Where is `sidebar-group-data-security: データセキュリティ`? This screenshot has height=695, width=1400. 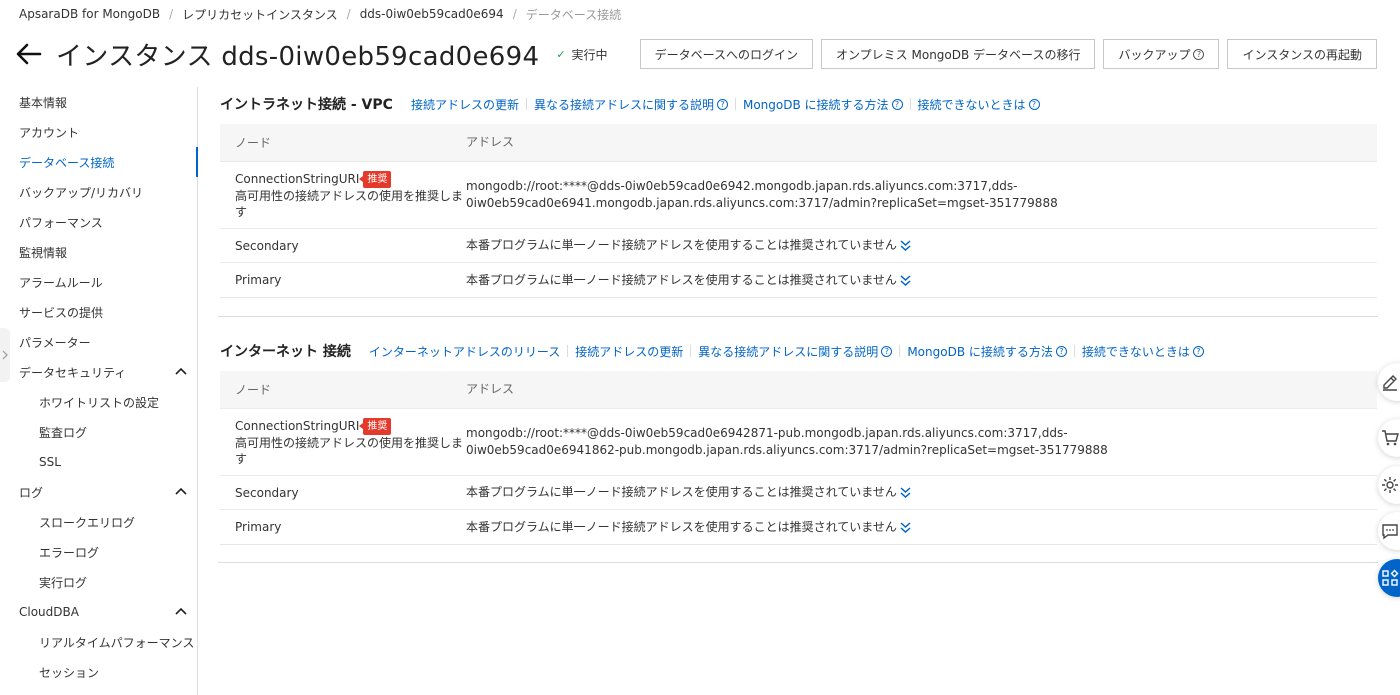 sidebar-group-data-security: データセキュリティ is located at coordinates (98, 372).